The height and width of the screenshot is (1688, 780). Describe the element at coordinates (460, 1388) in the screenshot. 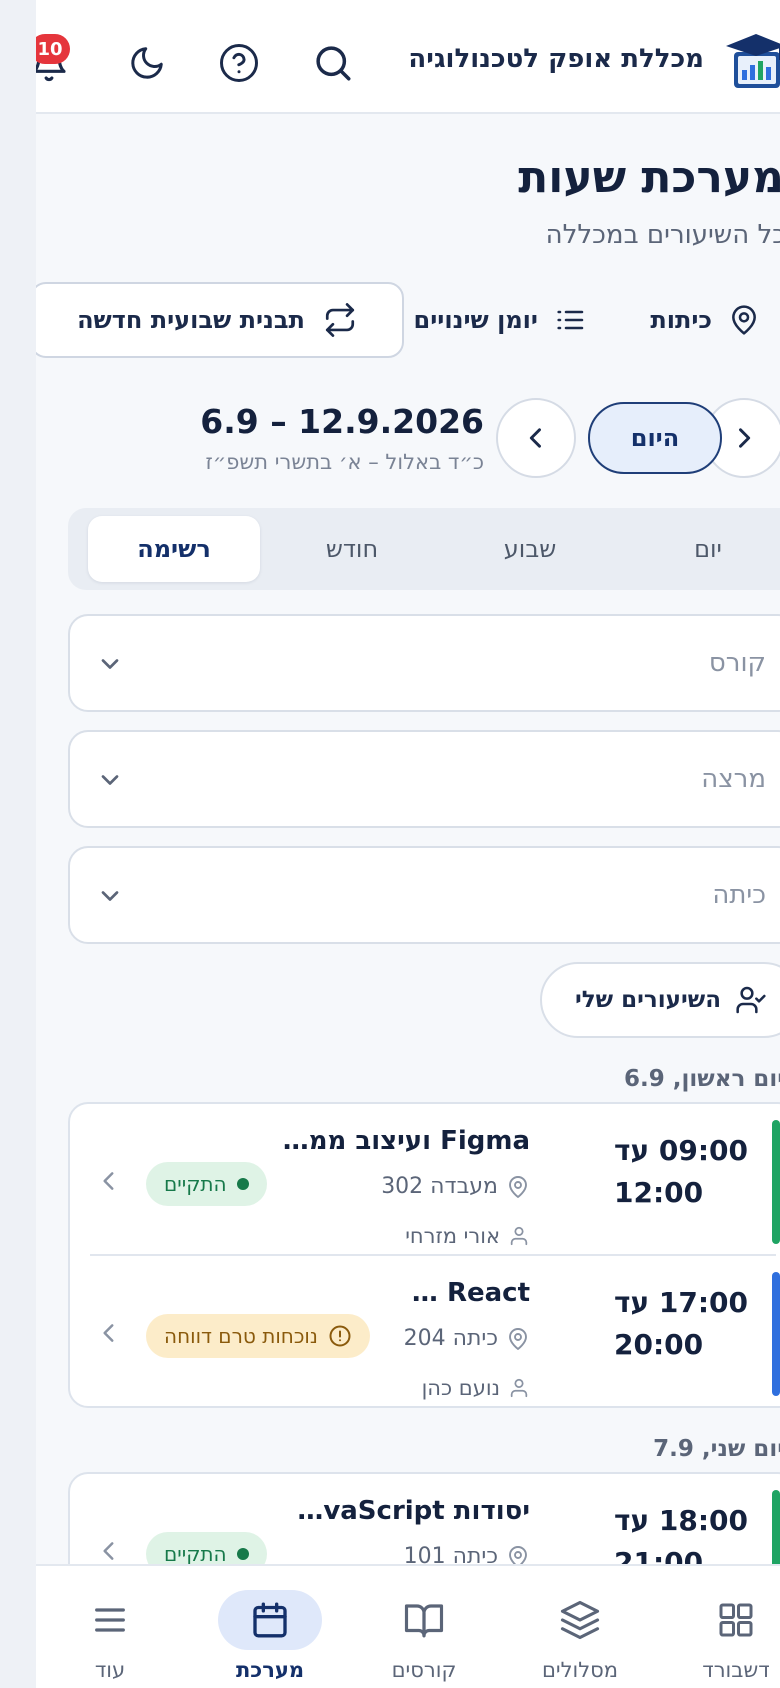

I see `lesson-lecturer-label: נועם כהן` at that location.